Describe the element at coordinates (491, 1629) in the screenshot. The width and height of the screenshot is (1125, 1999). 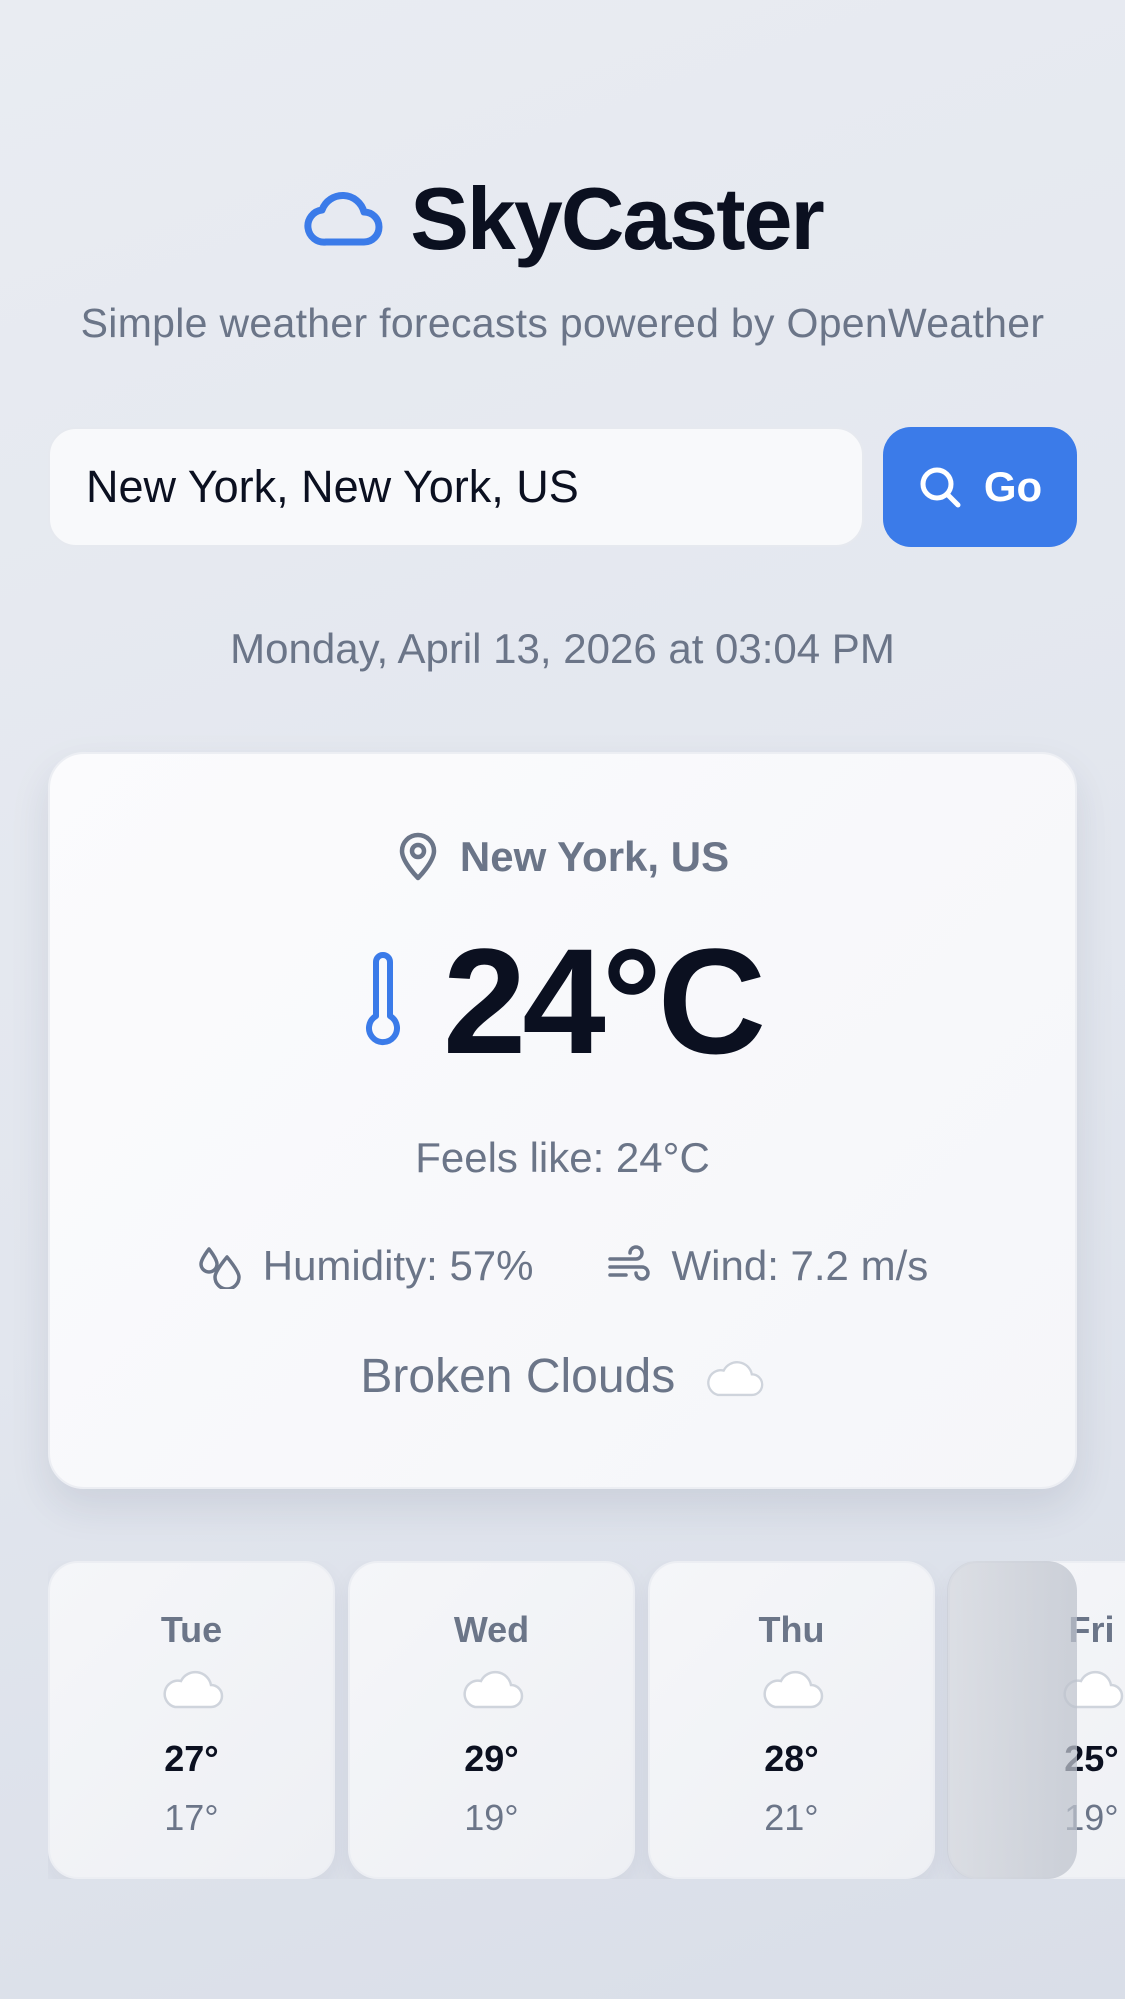
I see `forecast-day: Wed` at that location.